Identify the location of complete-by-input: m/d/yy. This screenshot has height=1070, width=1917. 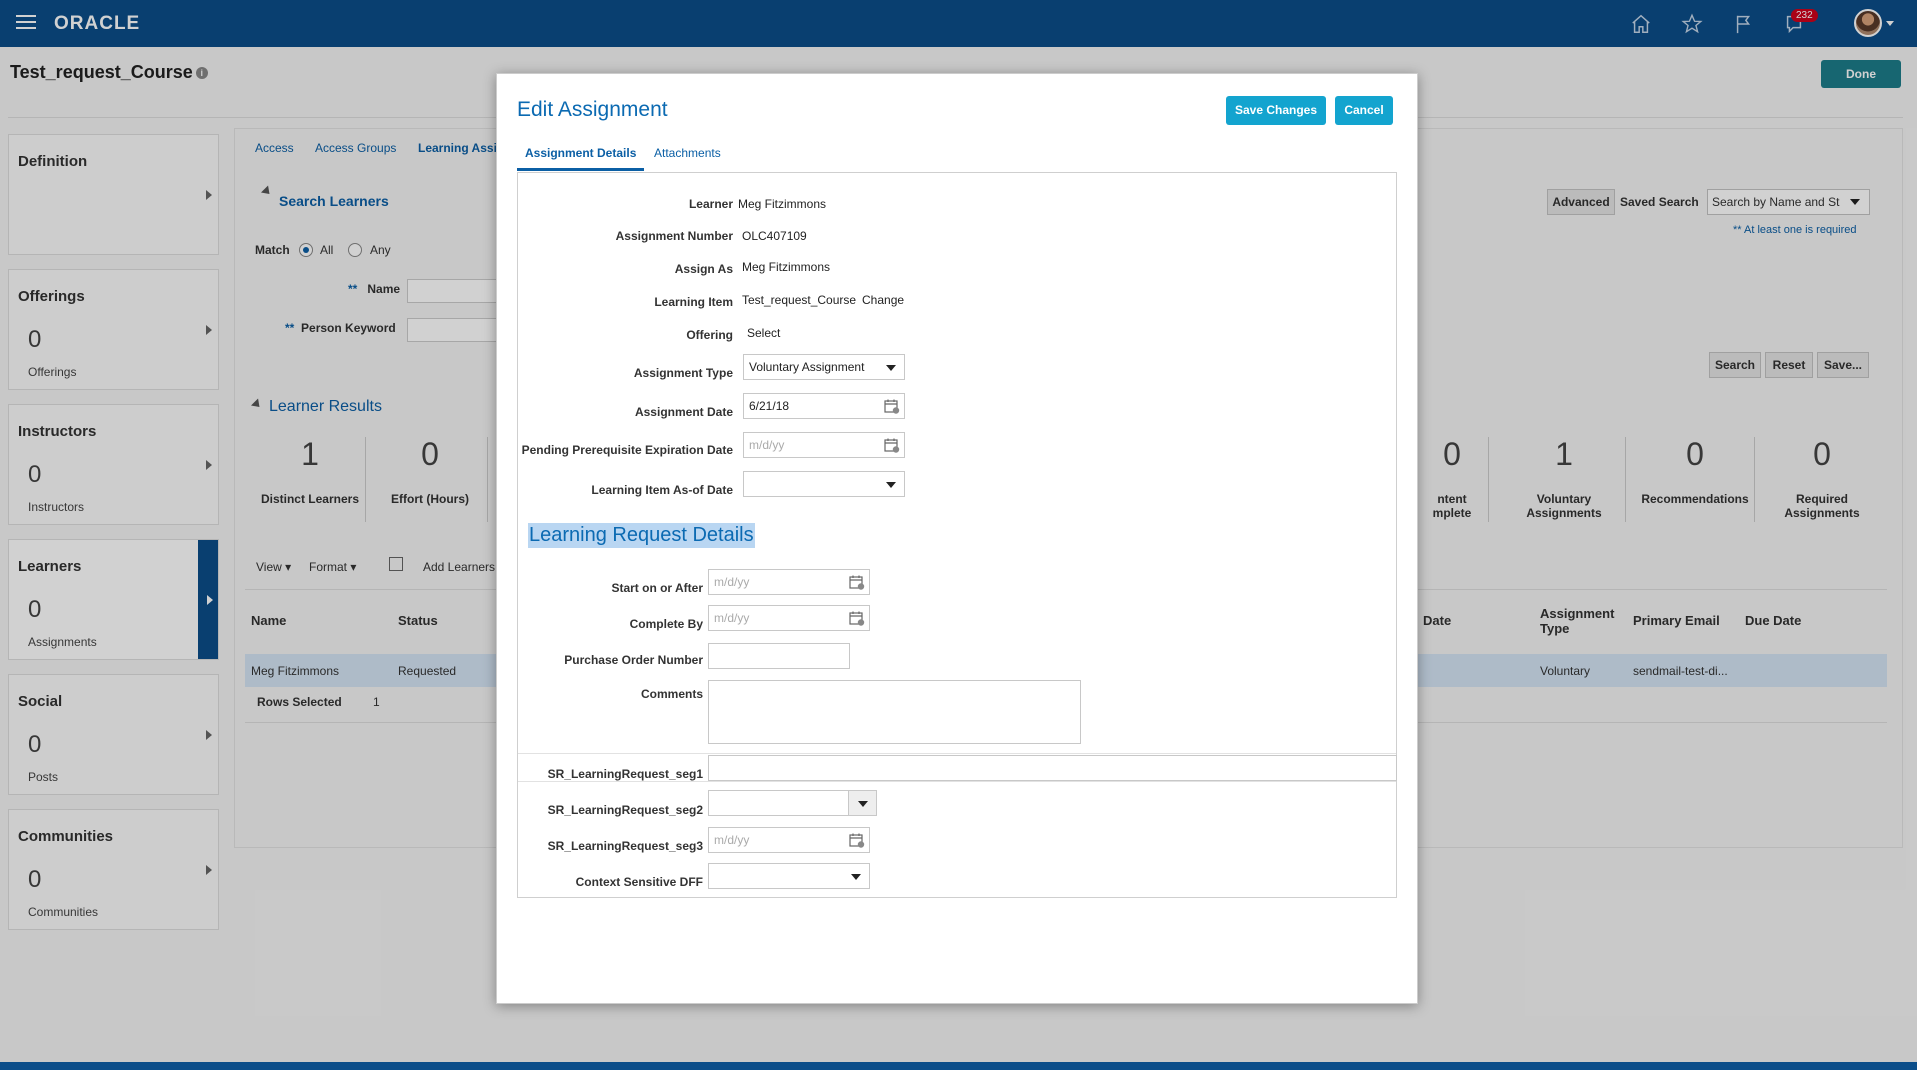
(789, 618).